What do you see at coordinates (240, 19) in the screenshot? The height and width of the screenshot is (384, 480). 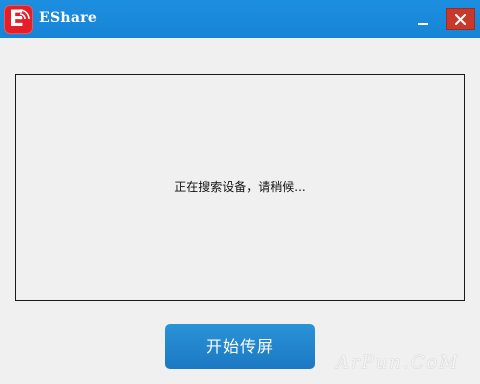 I see `title-bar: E EShare` at bounding box center [240, 19].